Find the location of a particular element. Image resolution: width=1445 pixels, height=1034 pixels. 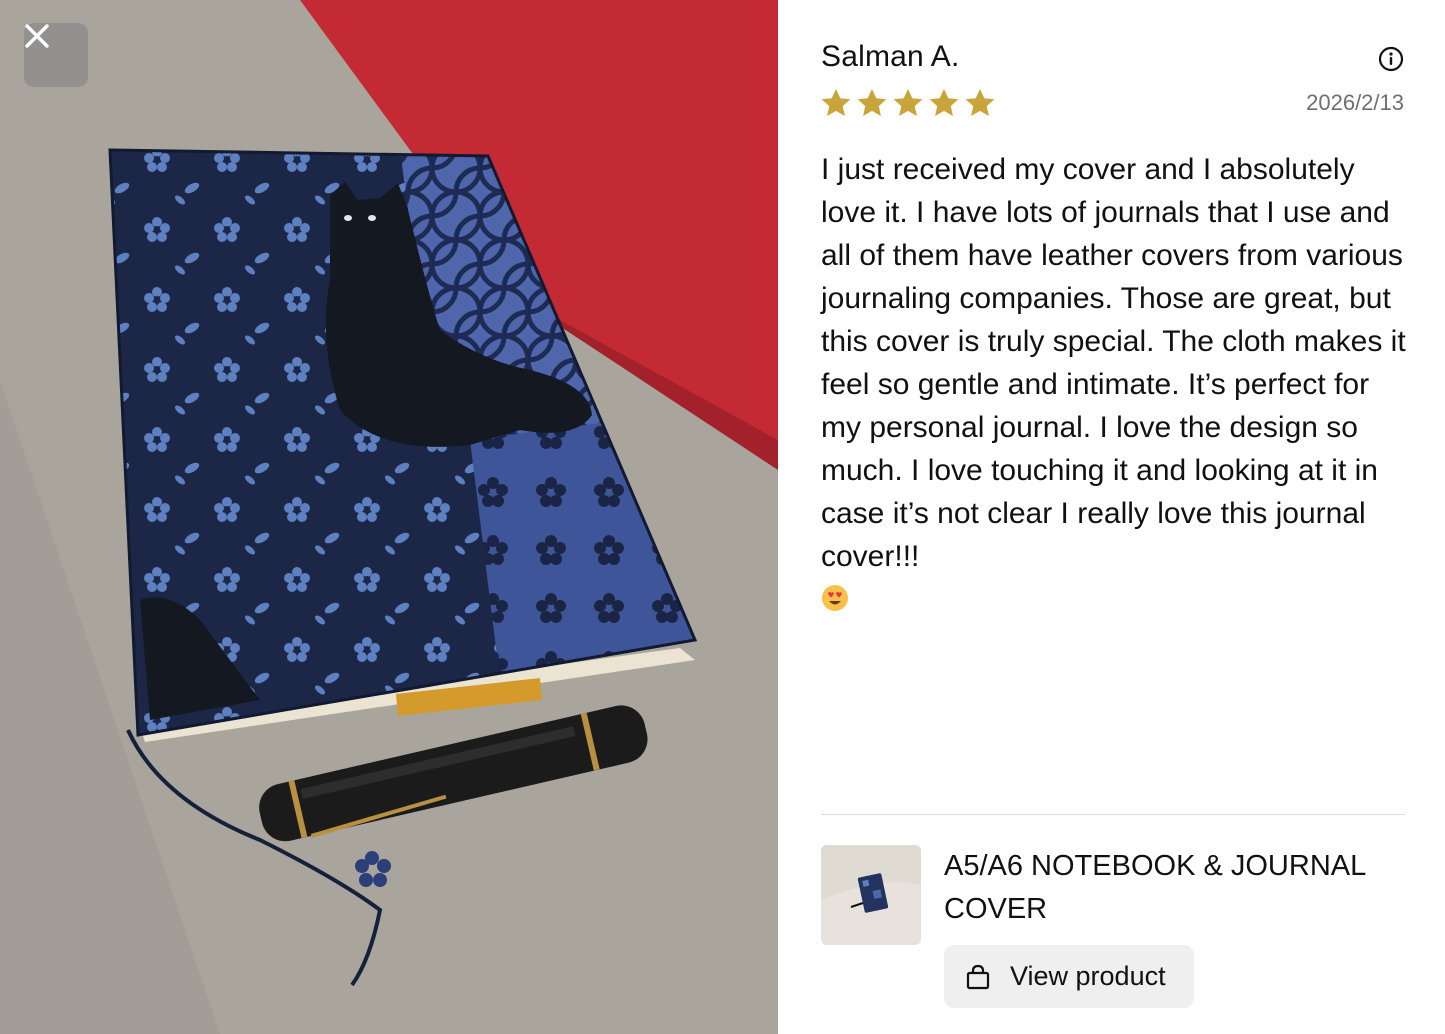

heart-eyes-emoji-icon is located at coordinates (835, 598).